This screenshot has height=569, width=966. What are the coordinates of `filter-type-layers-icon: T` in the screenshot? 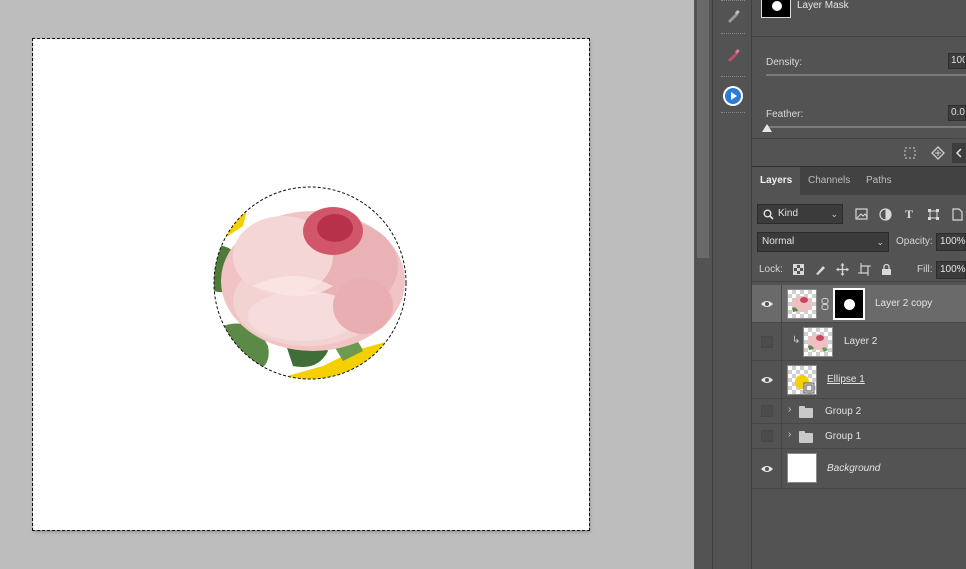 It's located at (909, 214).